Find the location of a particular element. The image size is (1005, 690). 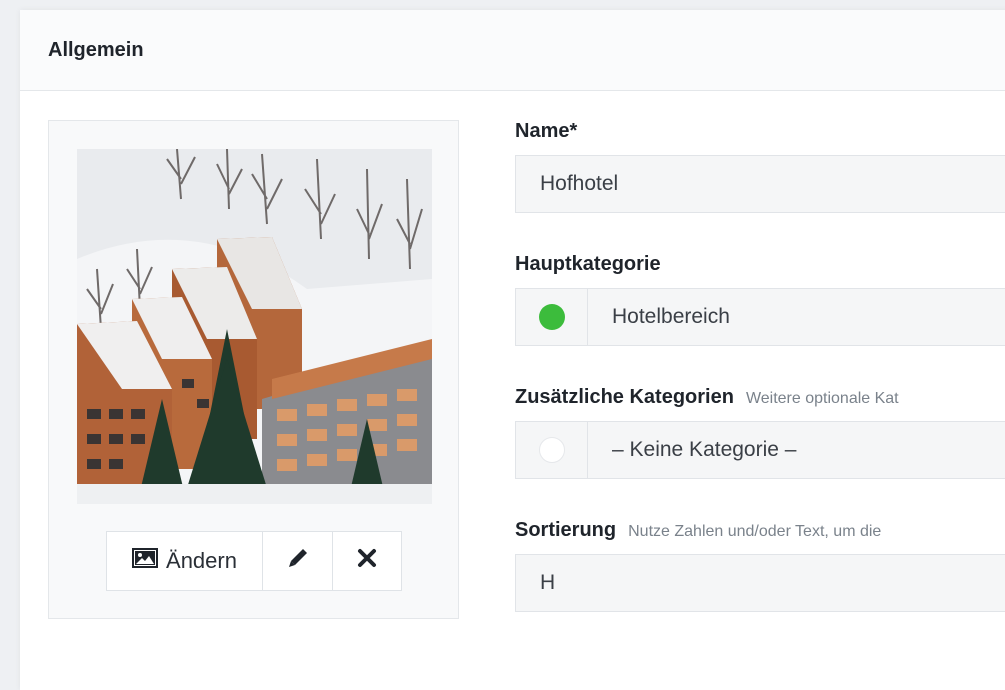

sorting-label: Sortierung is located at coordinates (566, 530).